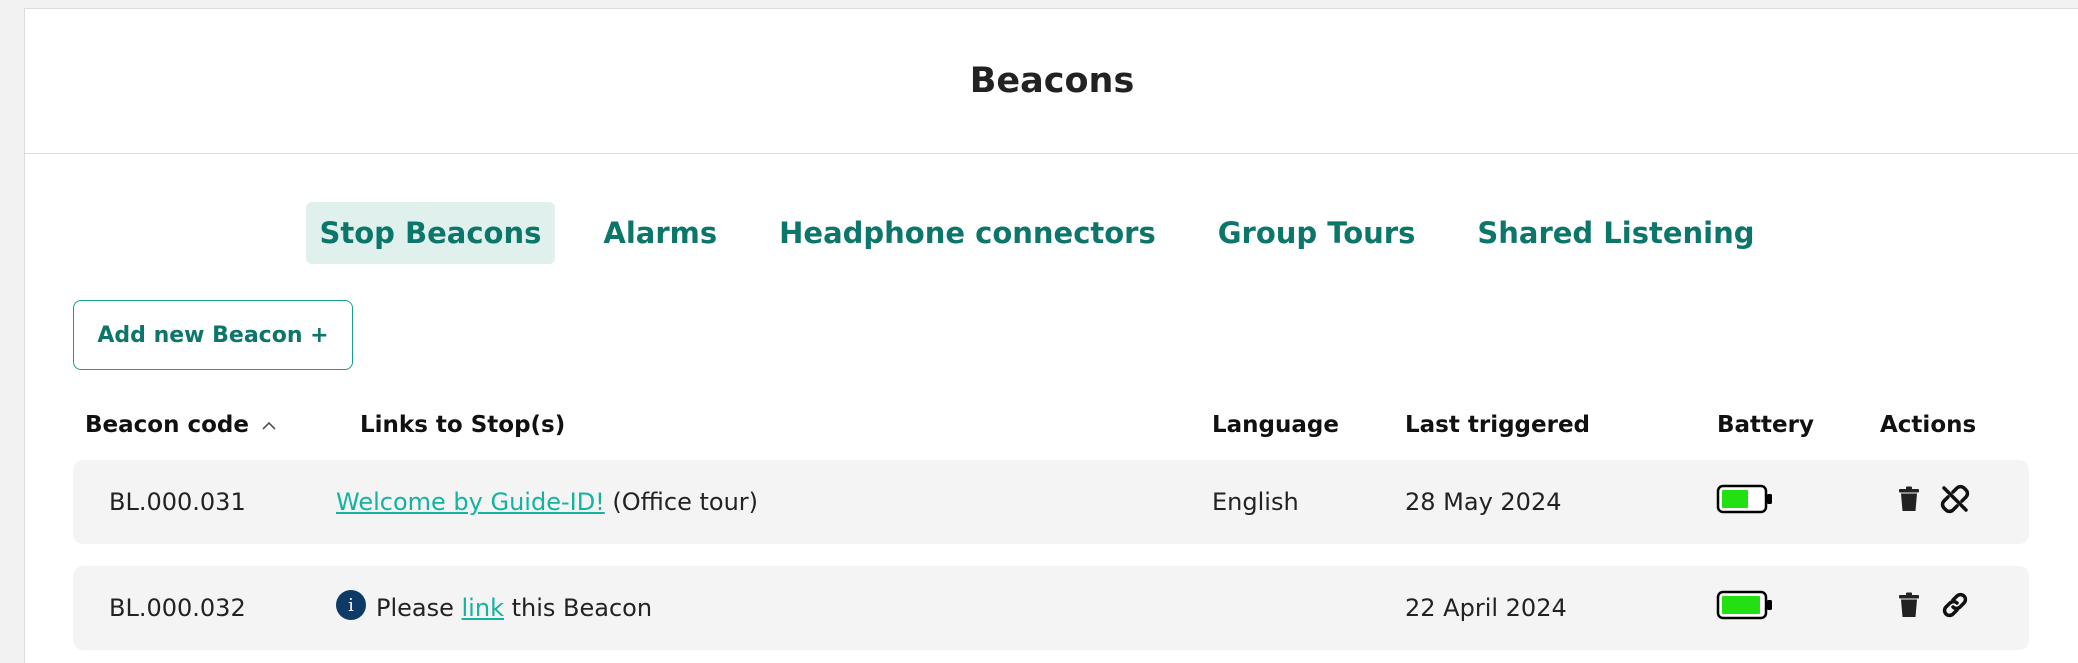 This screenshot has width=2078, height=663. Describe the element at coordinates (419, 608) in the screenshot. I see `link-prompt-before: Please` at that location.